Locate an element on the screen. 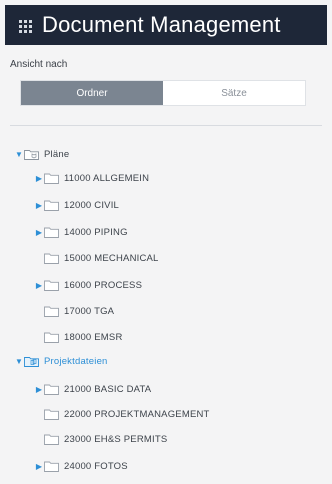  view-by-label: Ansicht nach is located at coordinates (39, 64).